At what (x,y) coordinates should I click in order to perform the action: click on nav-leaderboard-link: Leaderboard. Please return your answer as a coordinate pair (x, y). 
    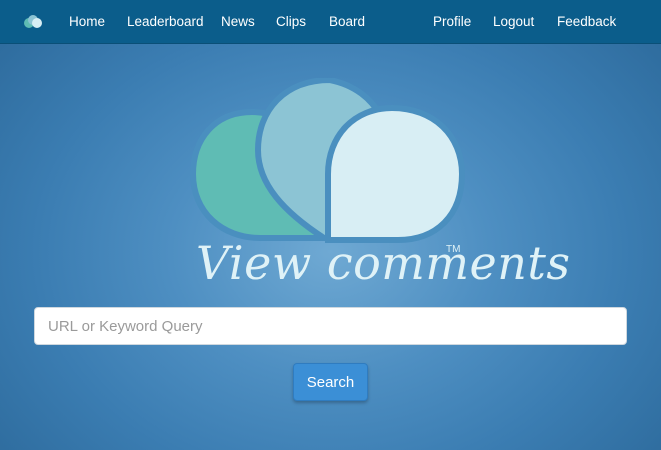
    Looking at the image, I should click on (165, 22).